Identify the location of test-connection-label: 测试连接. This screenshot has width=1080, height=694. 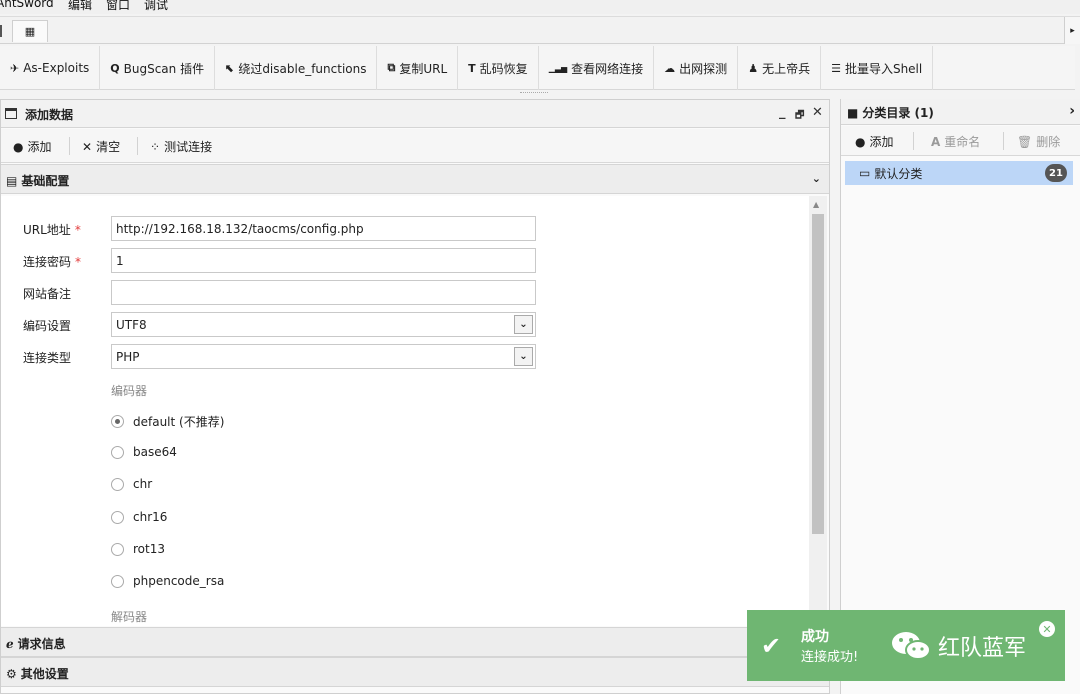
(188, 147).